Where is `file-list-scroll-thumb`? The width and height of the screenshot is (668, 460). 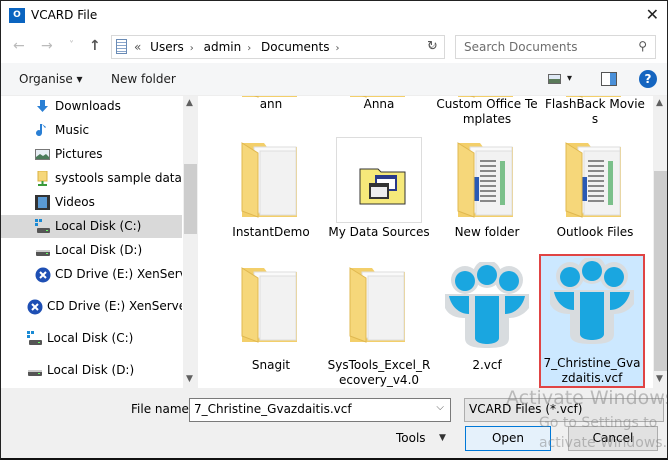 file-list-scroll-thumb is located at coordinates (660, 271).